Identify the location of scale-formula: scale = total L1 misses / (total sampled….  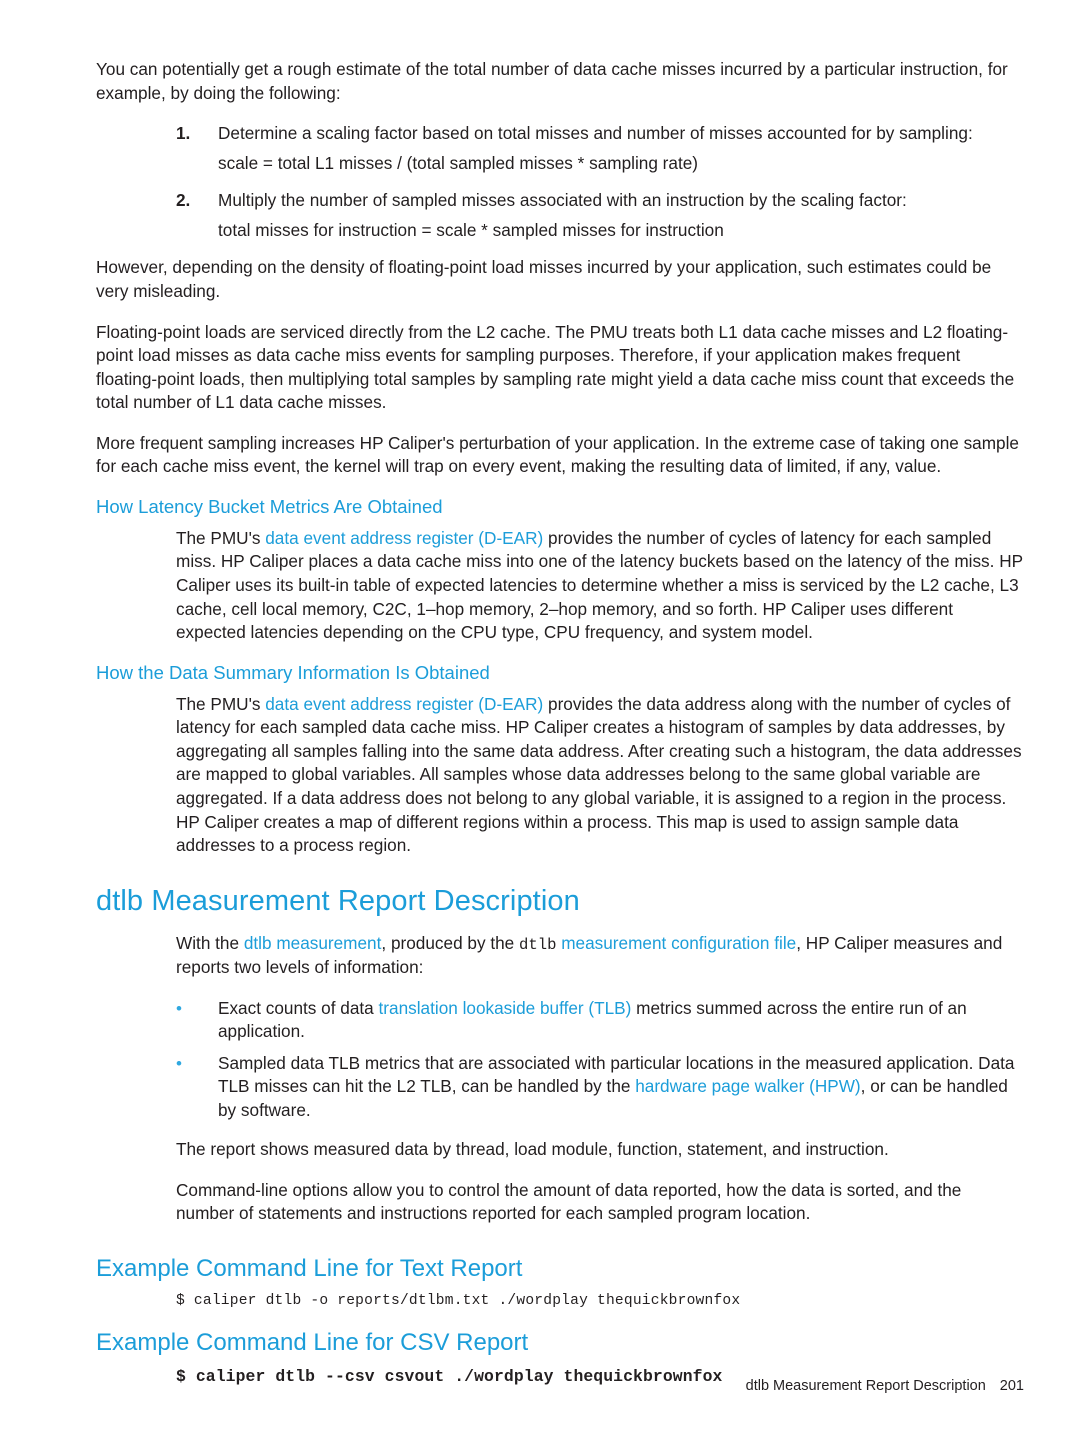
(458, 162).